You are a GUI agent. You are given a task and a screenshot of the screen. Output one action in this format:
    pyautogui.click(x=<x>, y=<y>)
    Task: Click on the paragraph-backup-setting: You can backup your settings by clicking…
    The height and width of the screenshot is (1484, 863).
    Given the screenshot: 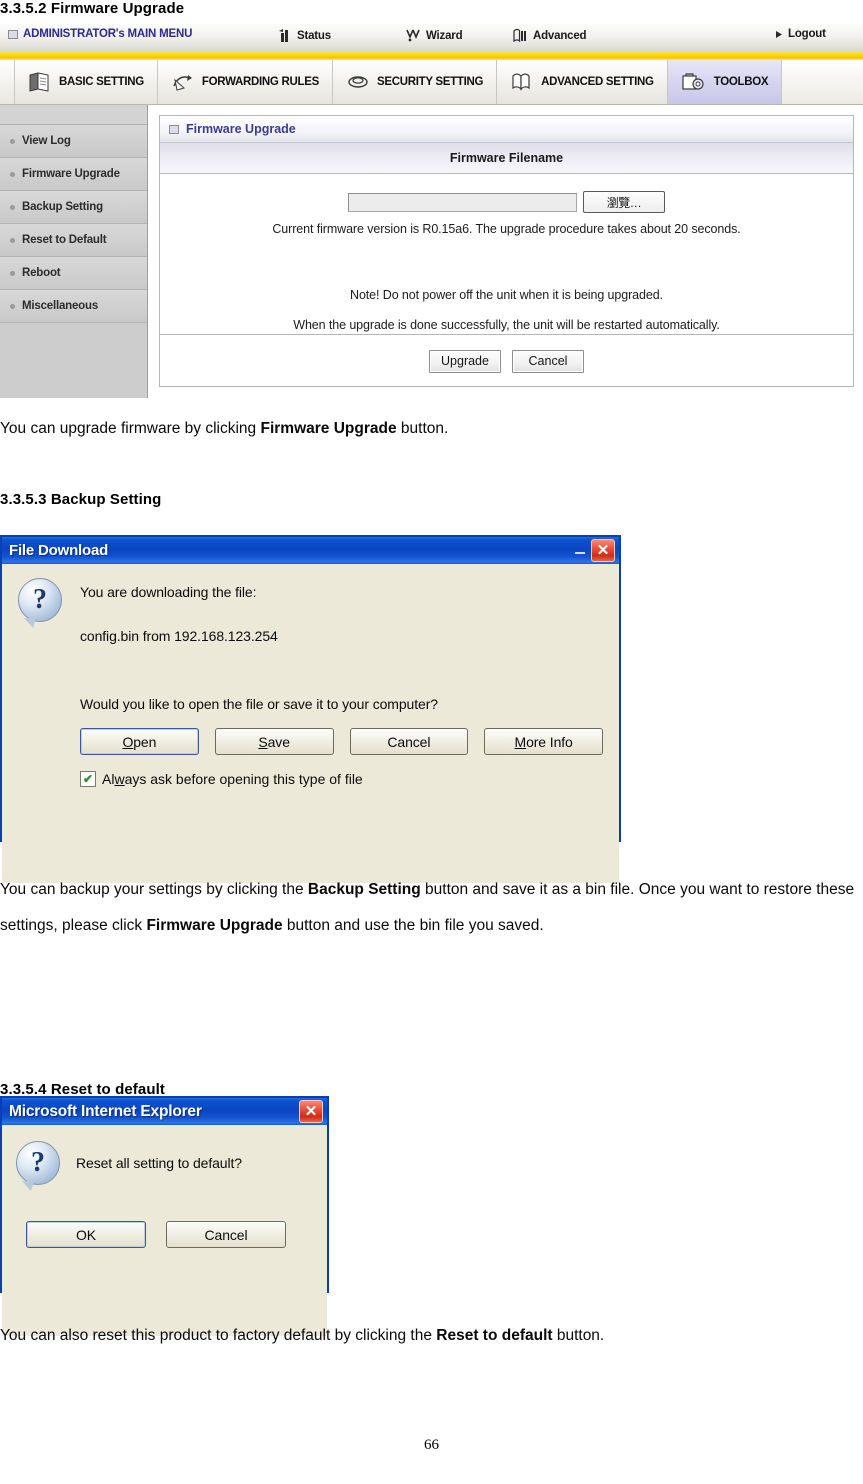 What is the action you would take?
    pyautogui.click(x=431, y=908)
    